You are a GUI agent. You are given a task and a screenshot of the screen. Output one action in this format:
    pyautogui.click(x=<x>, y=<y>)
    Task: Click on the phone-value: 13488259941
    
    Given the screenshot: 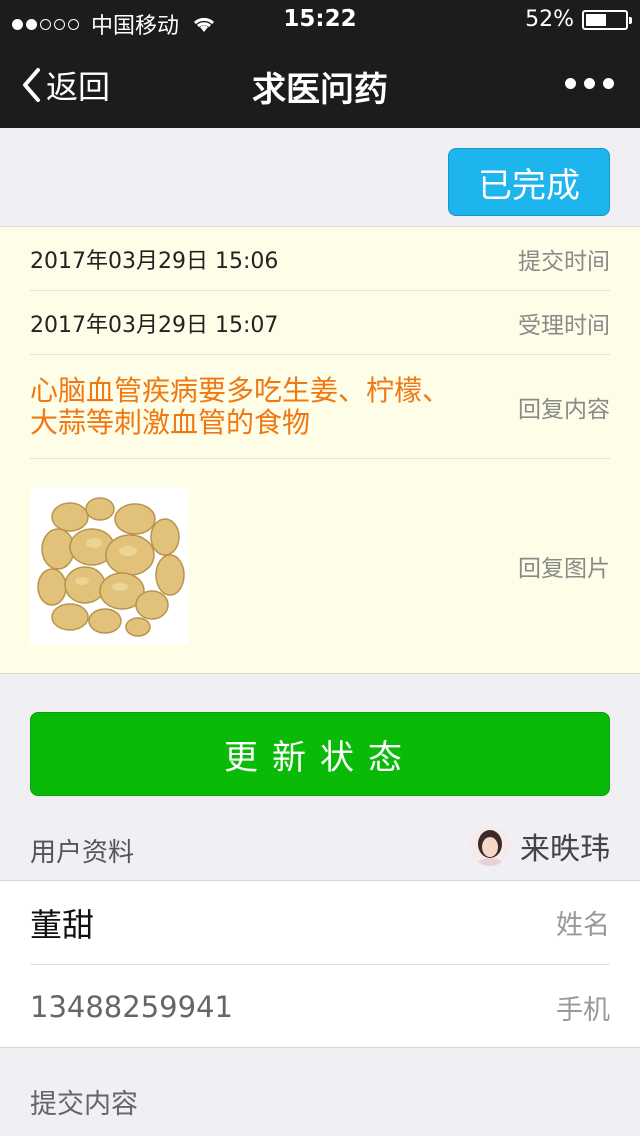 What is the action you would take?
    pyautogui.click(x=131, y=1007)
    